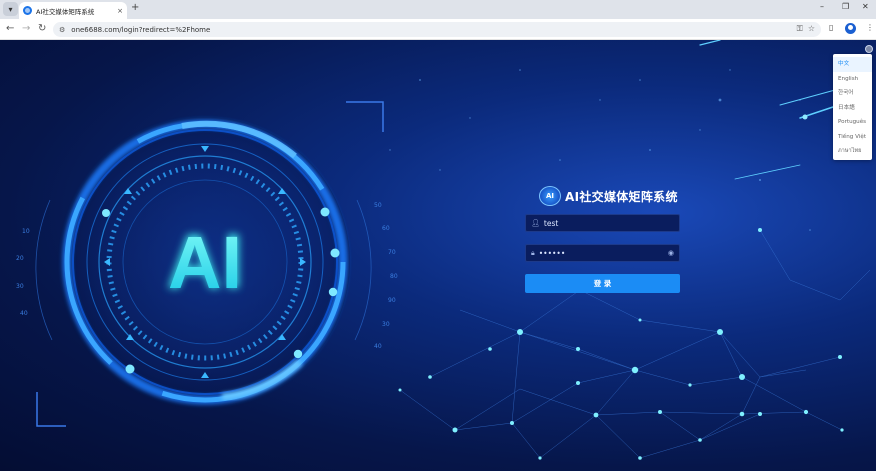 The height and width of the screenshot is (471, 876). Describe the element at coordinates (845, 6) in the screenshot. I see `restore-button: ❐` at that location.